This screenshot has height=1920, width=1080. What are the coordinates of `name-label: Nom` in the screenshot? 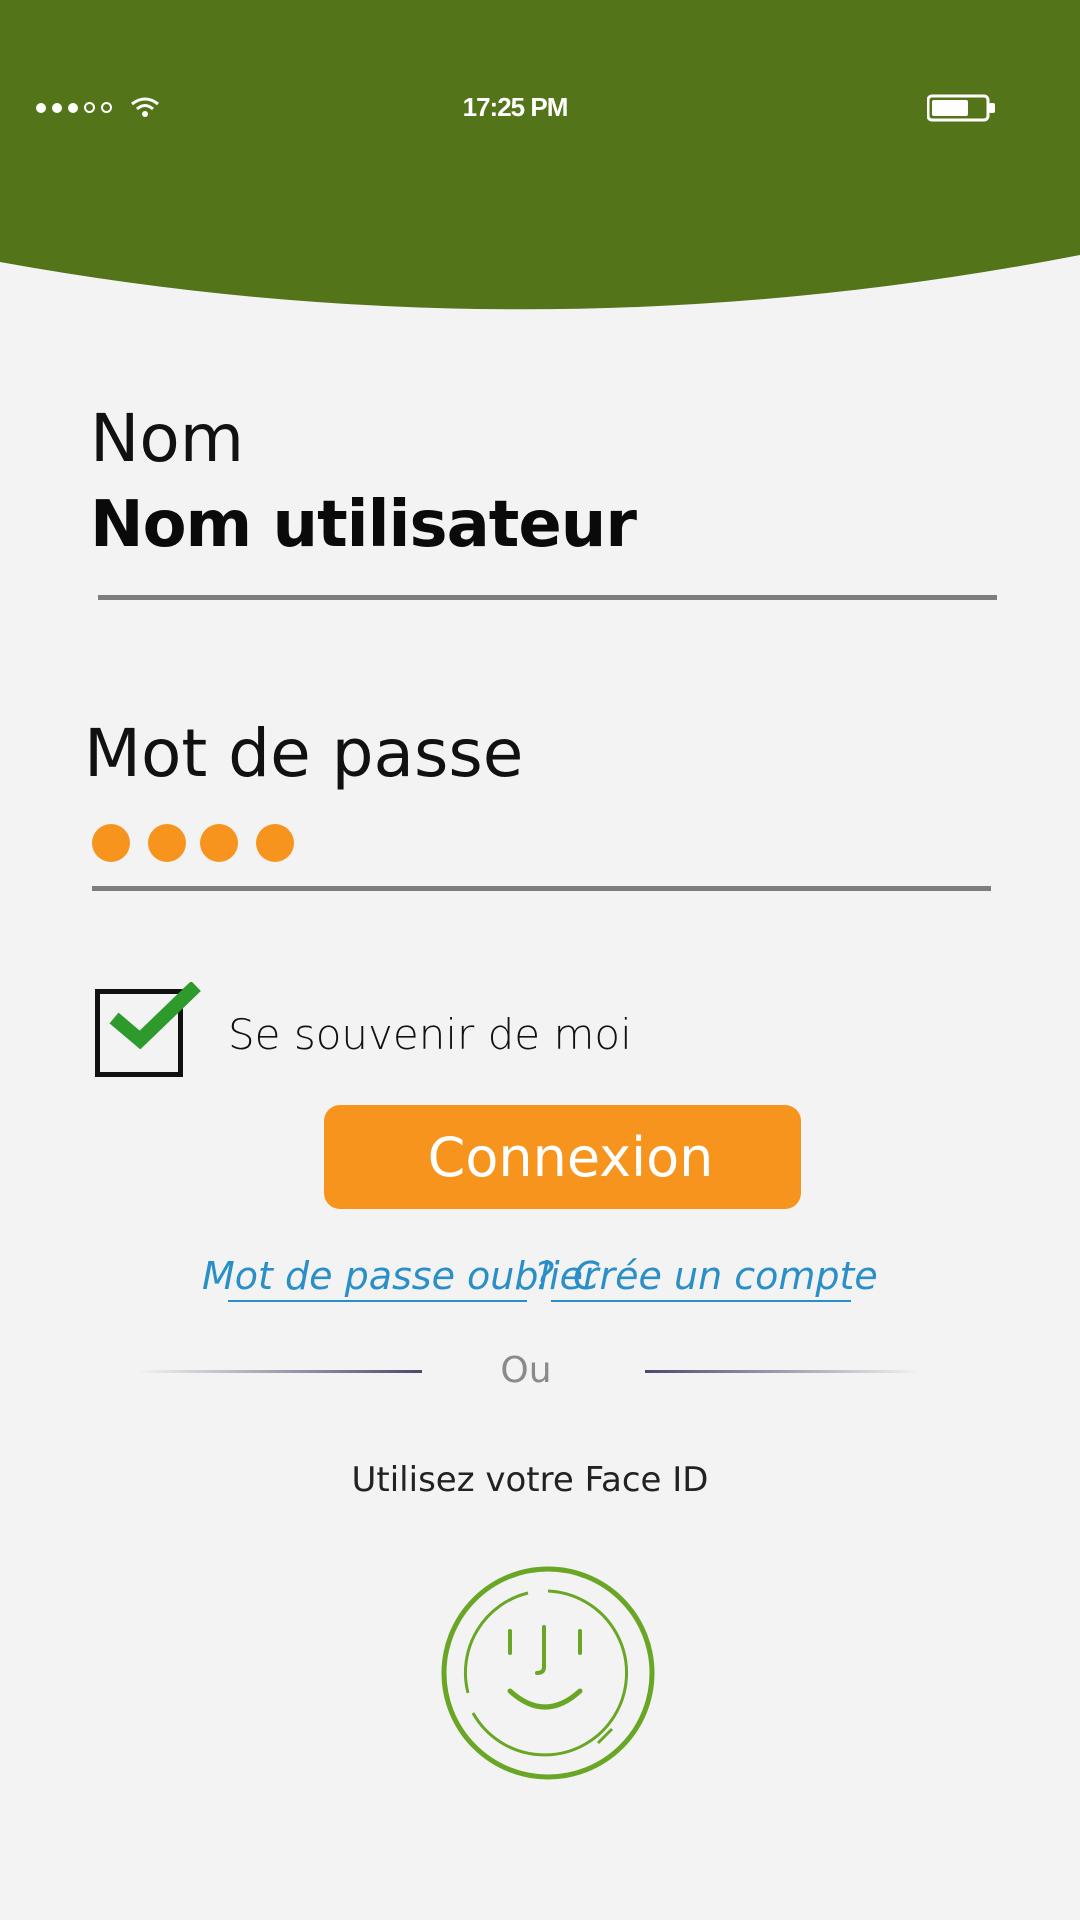 It's located at (167, 438).